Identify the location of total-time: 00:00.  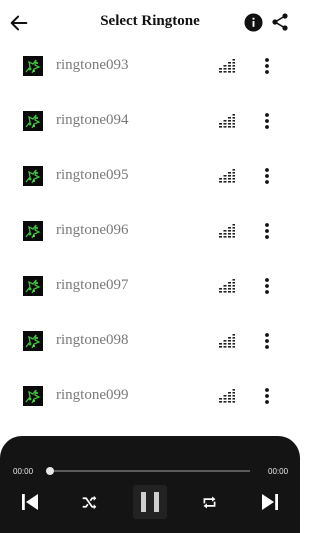
(278, 471).